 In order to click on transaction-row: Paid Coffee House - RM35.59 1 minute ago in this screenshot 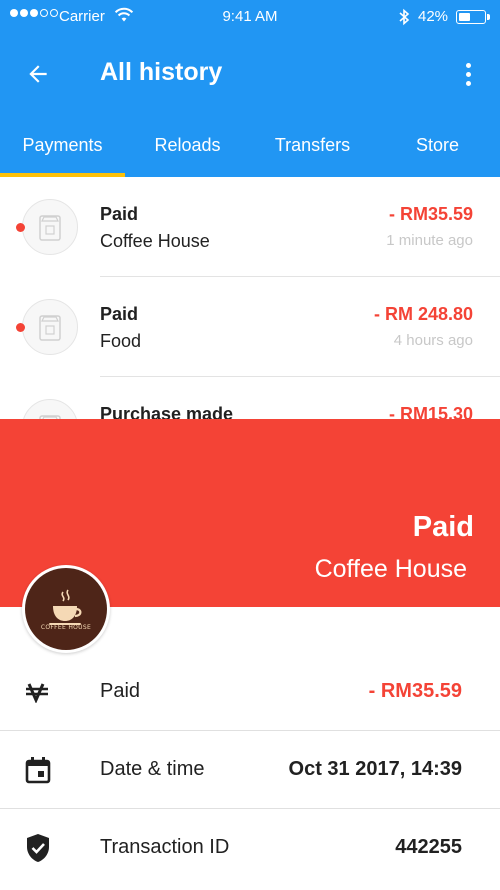, I will do `click(250, 227)`.